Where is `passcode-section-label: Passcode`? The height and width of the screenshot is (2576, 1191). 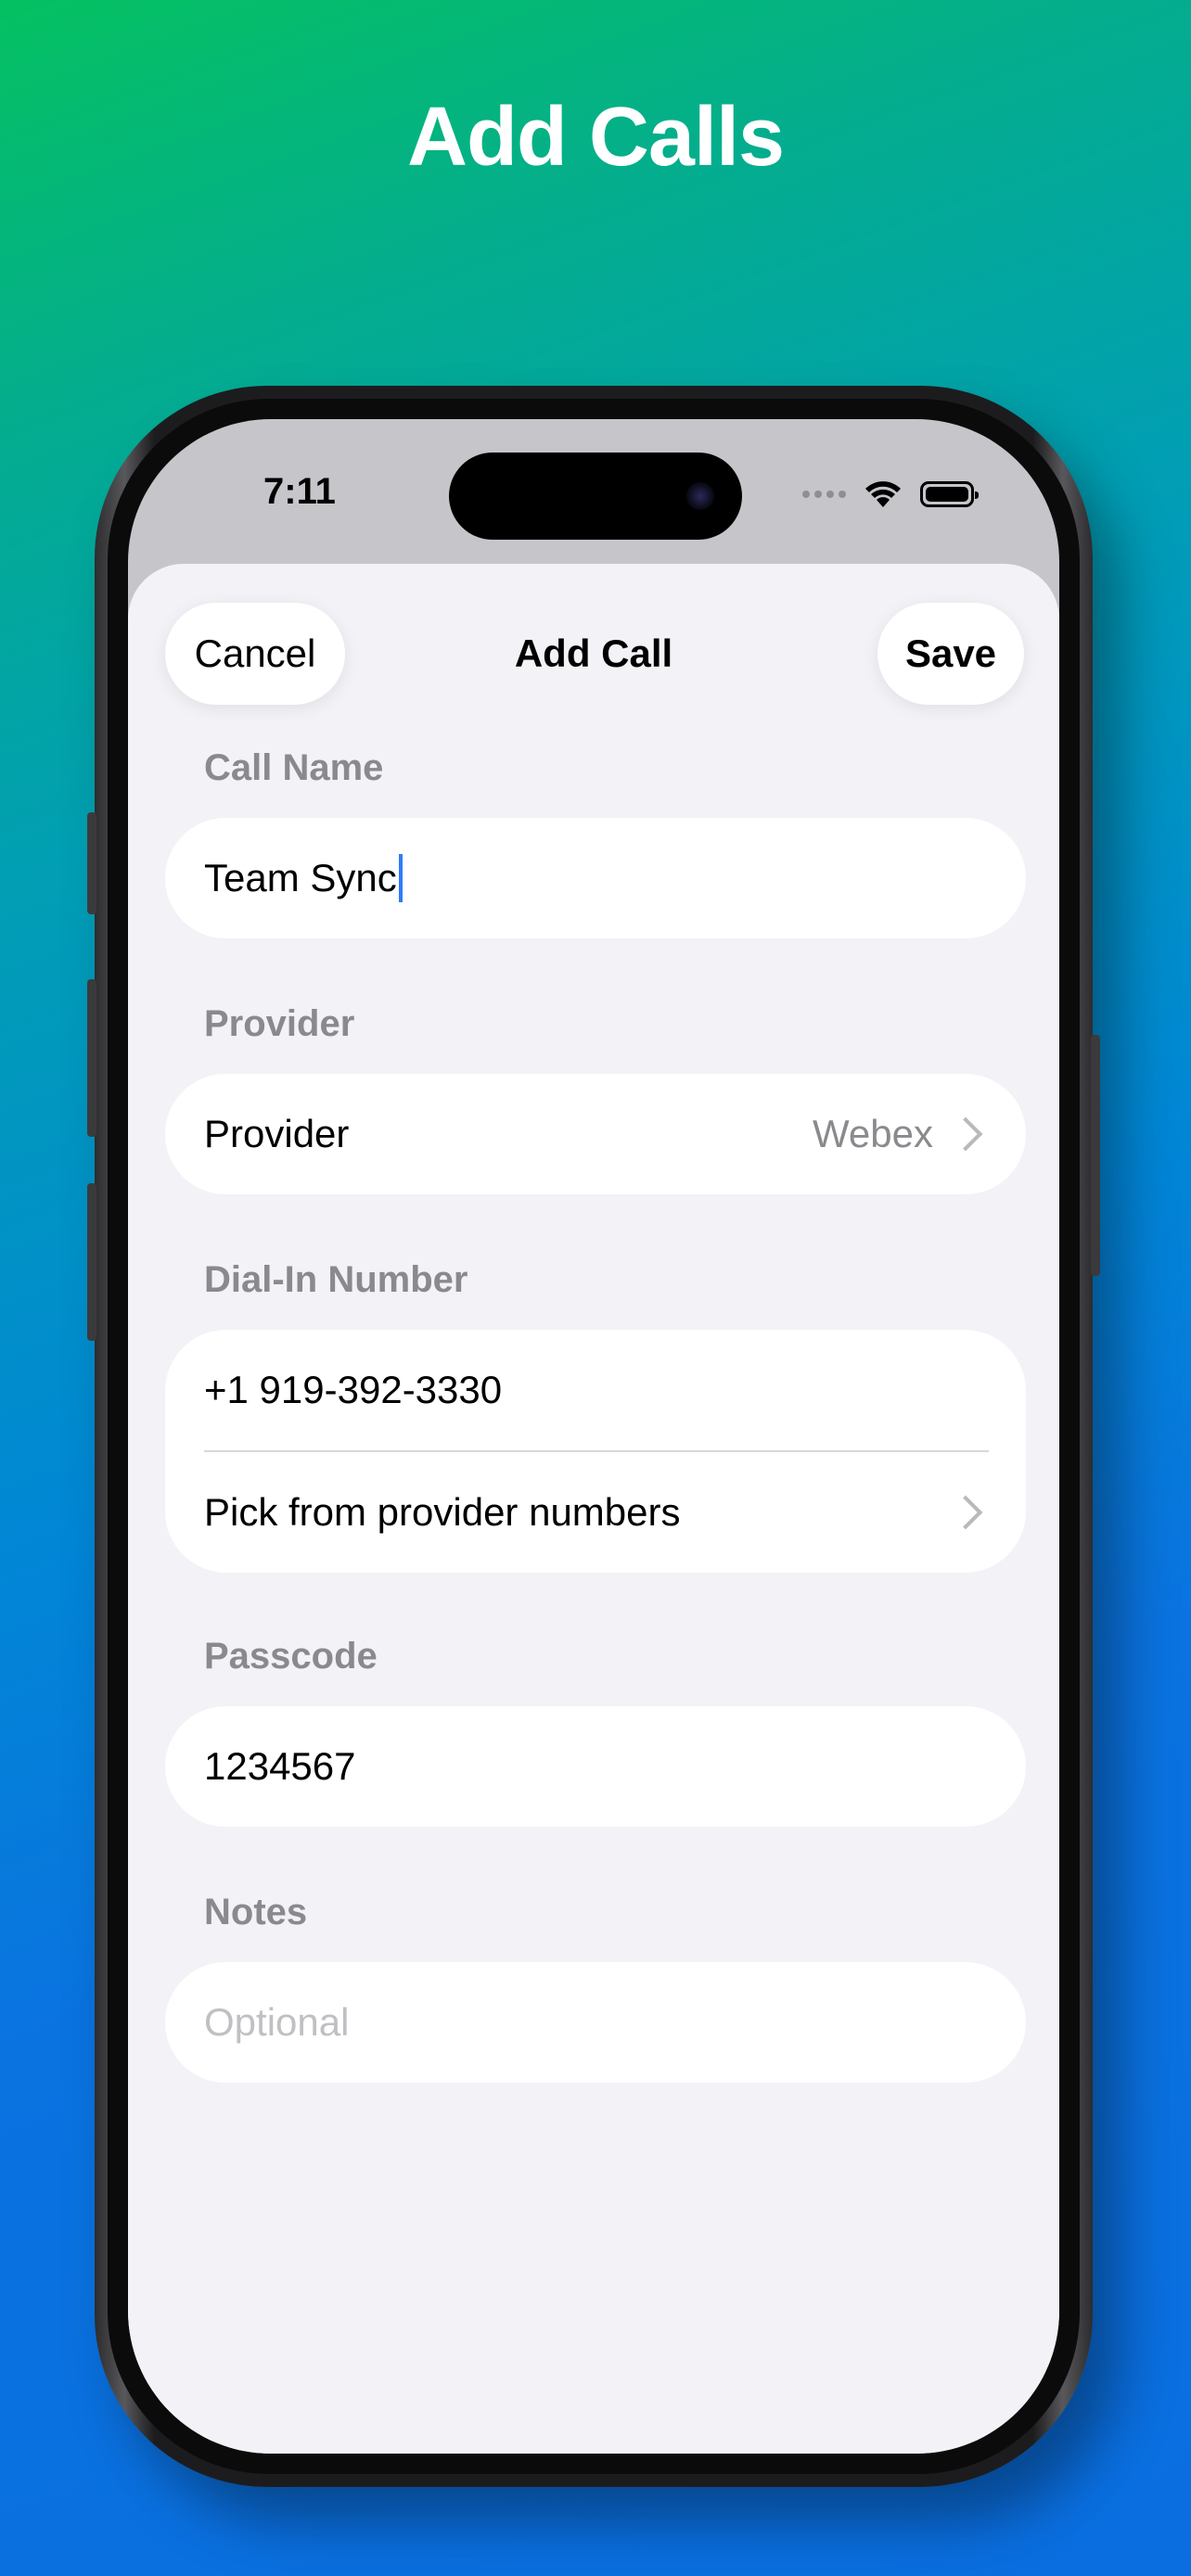
passcode-section-label: Passcode is located at coordinates (291, 1657).